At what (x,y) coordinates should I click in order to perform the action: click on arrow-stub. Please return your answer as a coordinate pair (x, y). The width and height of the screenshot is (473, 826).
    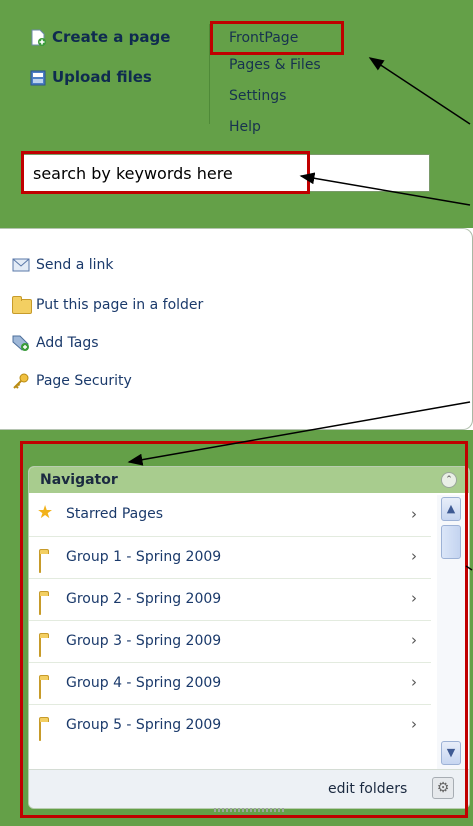
    Looking at the image, I should click on (469, 568).